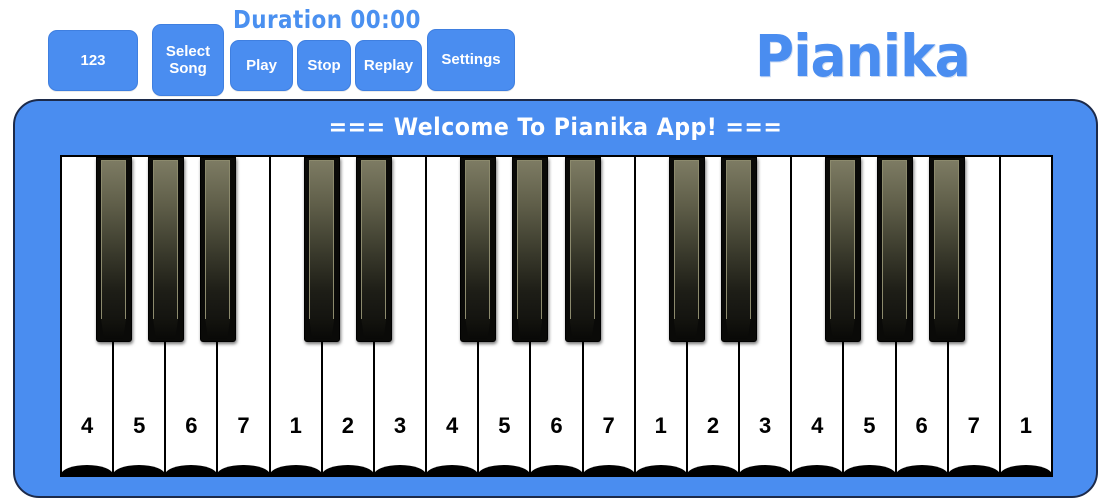 The height and width of the screenshot is (500, 1111). What do you see at coordinates (388, 65) in the screenshot?
I see `replay-button: Replay` at bounding box center [388, 65].